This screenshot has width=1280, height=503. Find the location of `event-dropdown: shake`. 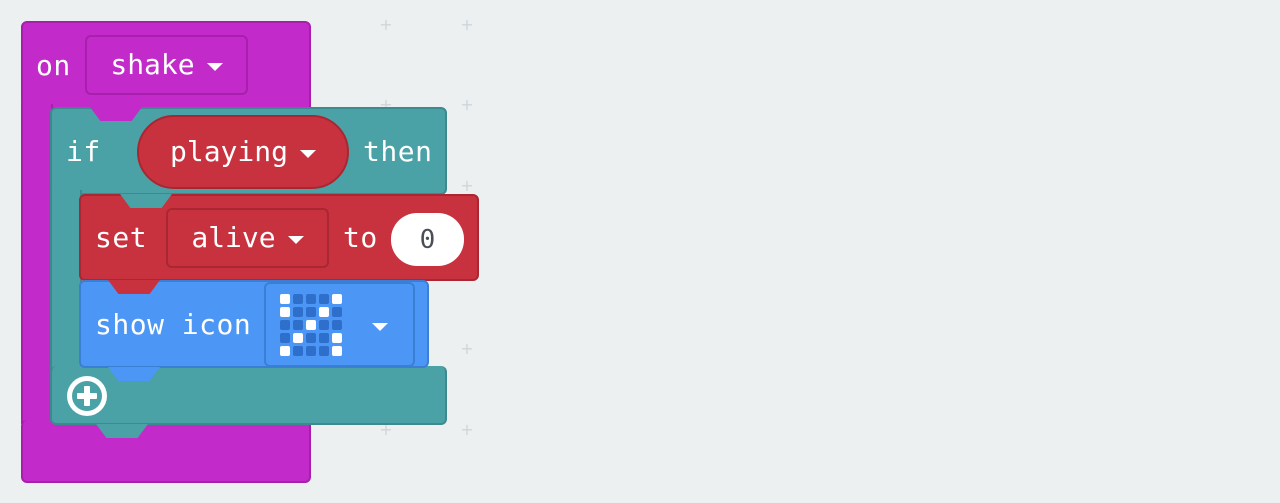

event-dropdown: shake is located at coordinates (166, 65).